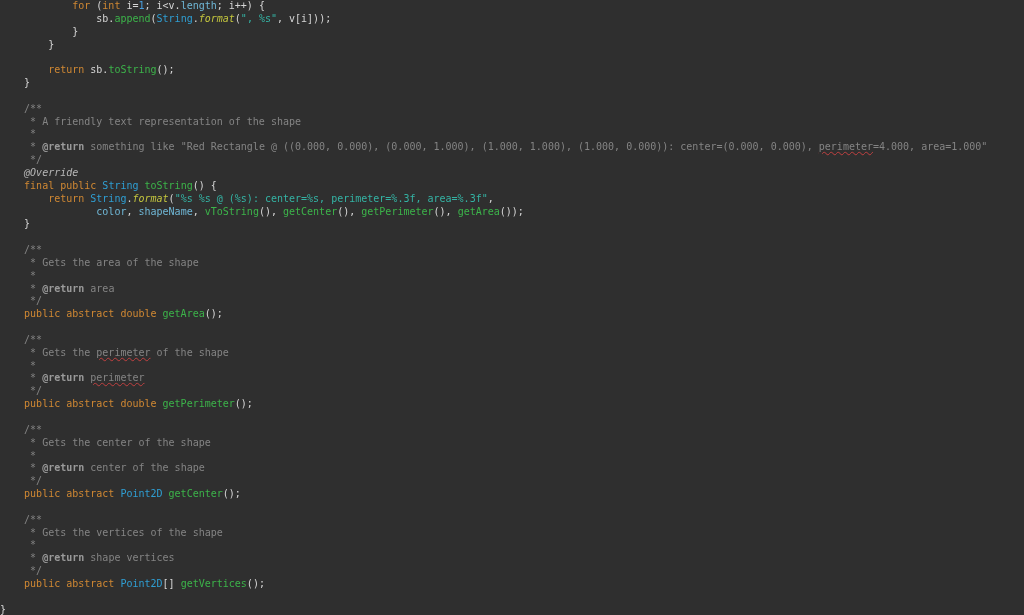 This screenshot has width=1024, height=615. I want to click on code-line: public abstract Point2D getCenter();, so click(132, 494).